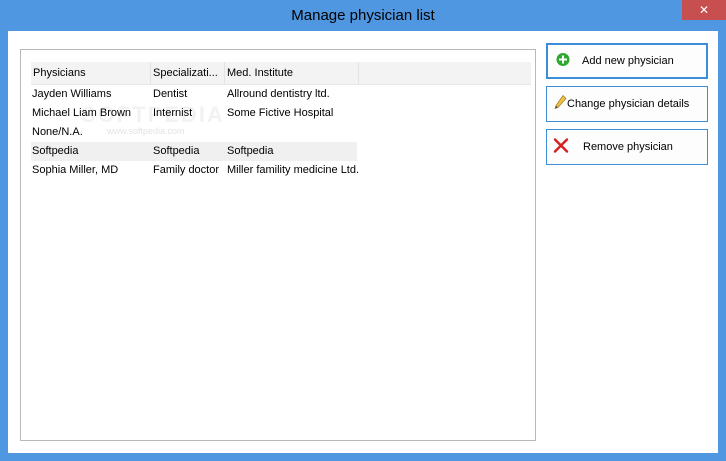 This screenshot has width=726, height=461. I want to click on specialization: Softpedia, so click(176, 151).